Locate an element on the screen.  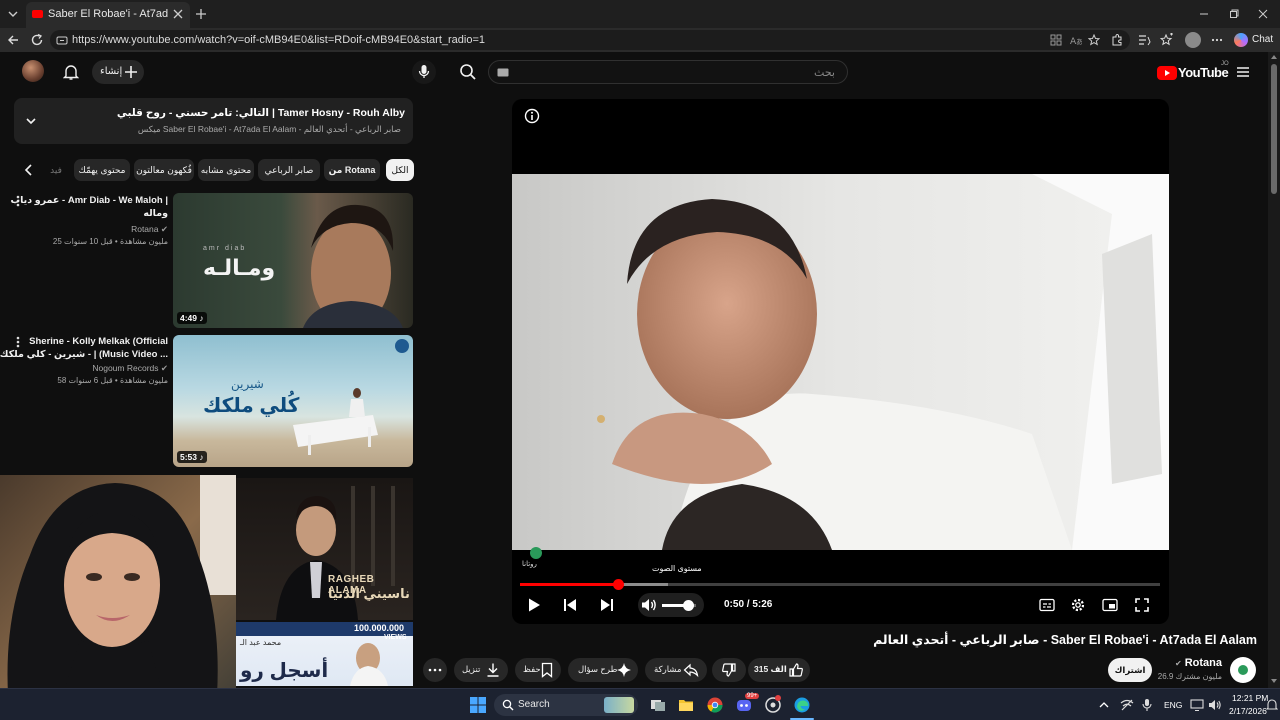
favorites-icon is located at coordinates (1167, 40).